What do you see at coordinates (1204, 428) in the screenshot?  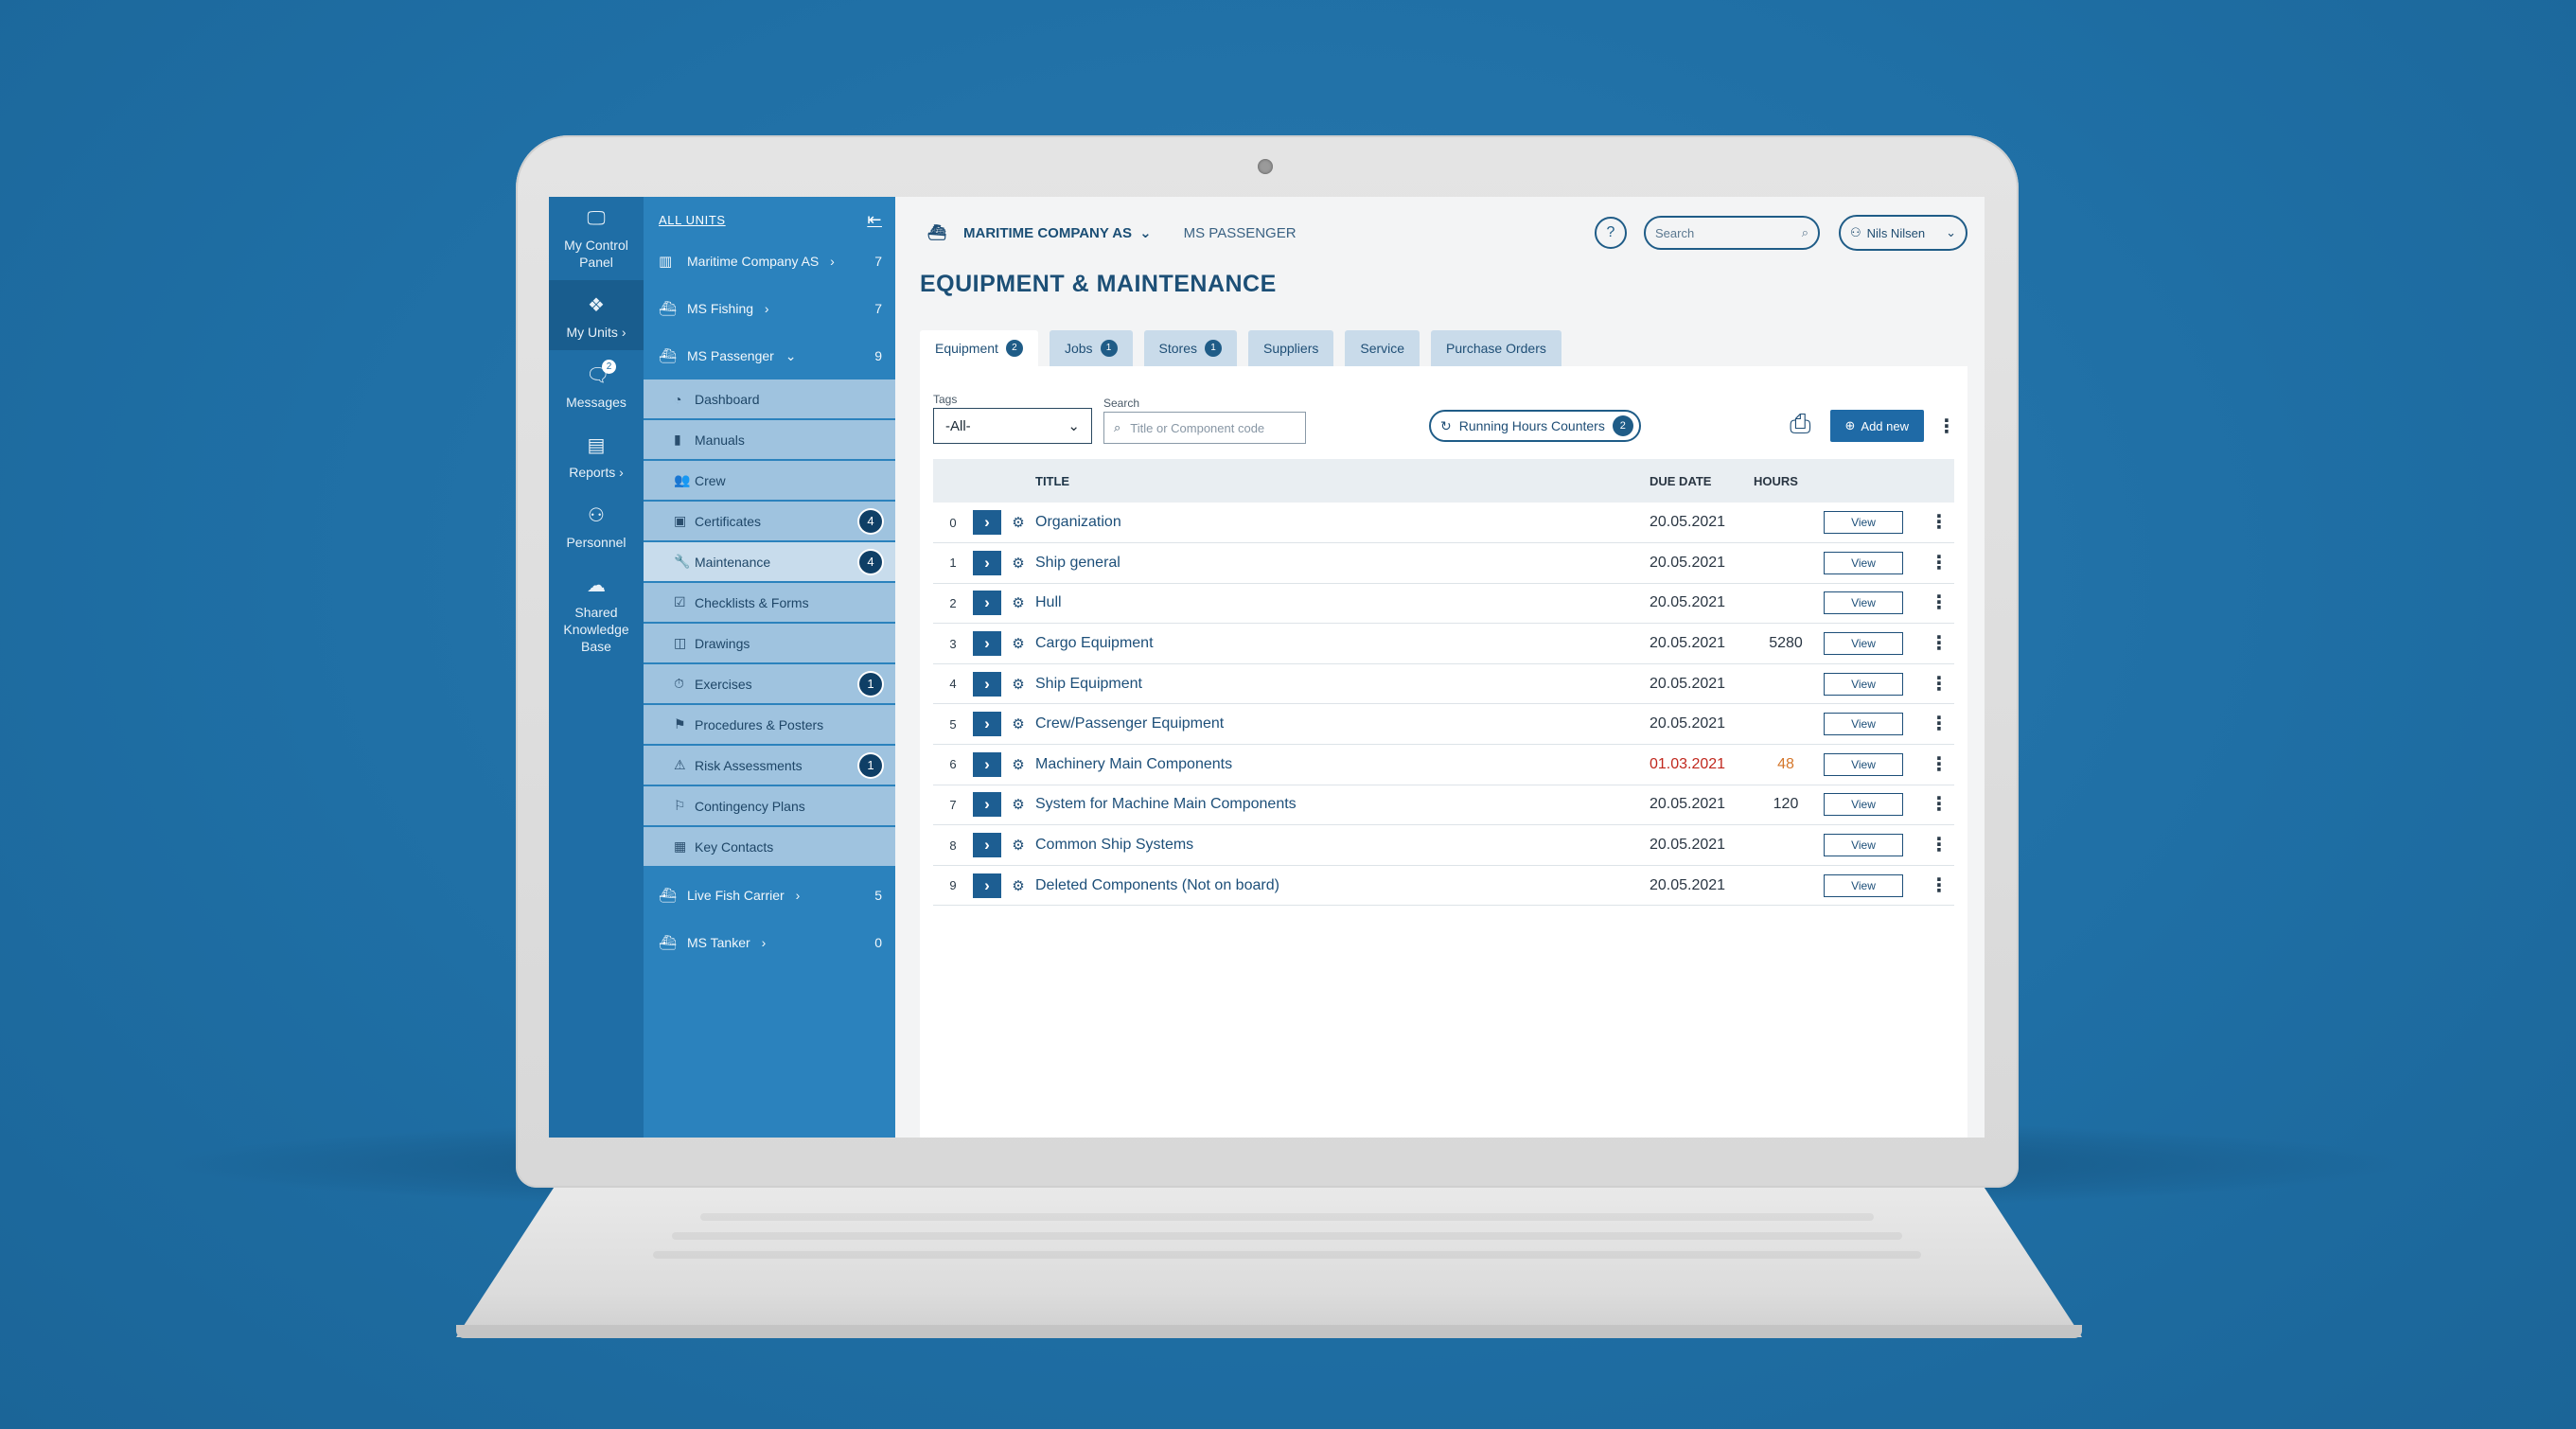 I see `component-search-input: ⌕ Title or Component code` at bounding box center [1204, 428].